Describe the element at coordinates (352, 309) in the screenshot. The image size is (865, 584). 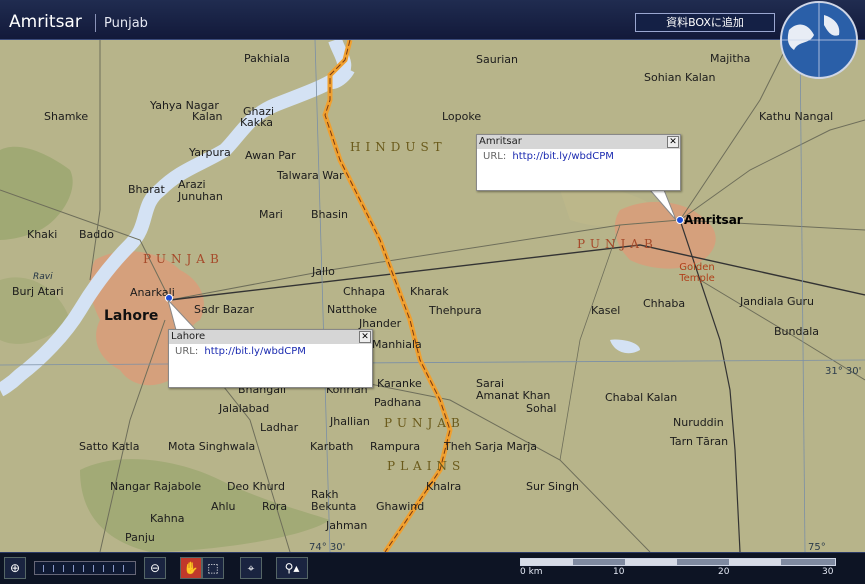
I see `town-label: Natthoke` at that location.